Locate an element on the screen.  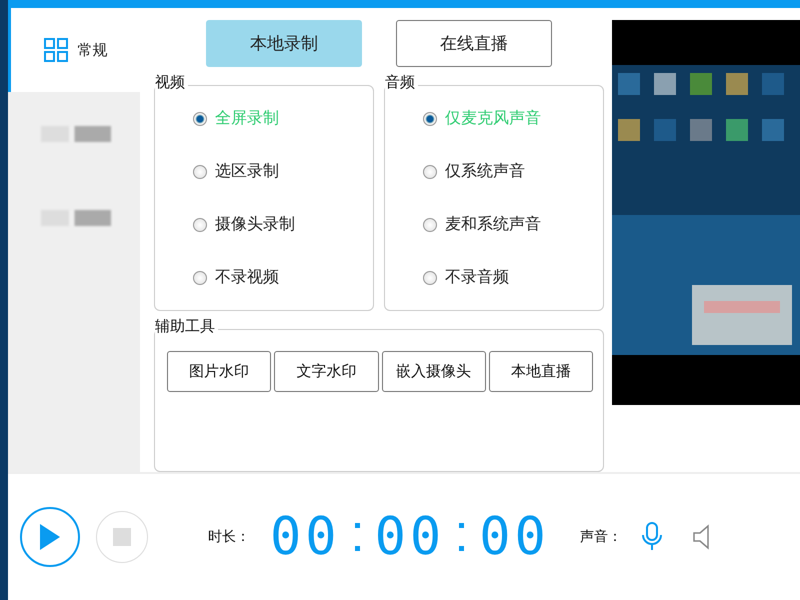
duration-label: 时长： is located at coordinates (229, 537).